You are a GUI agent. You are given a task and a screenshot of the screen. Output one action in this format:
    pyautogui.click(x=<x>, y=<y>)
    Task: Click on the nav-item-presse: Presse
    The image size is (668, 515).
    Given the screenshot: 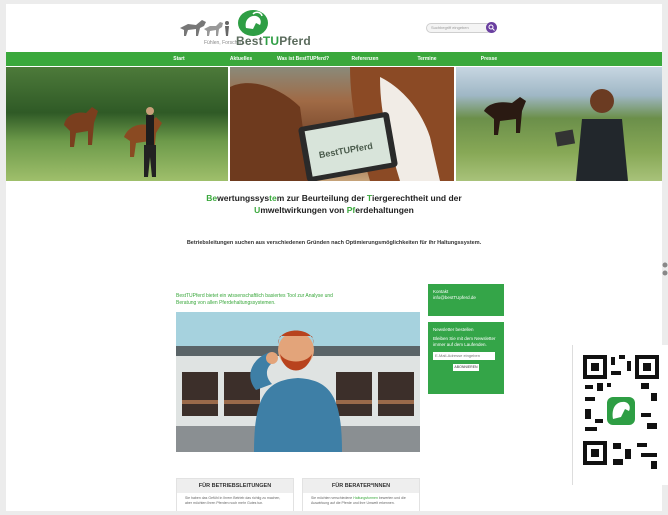 What is the action you would take?
    pyautogui.click(x=489, y=59)
    